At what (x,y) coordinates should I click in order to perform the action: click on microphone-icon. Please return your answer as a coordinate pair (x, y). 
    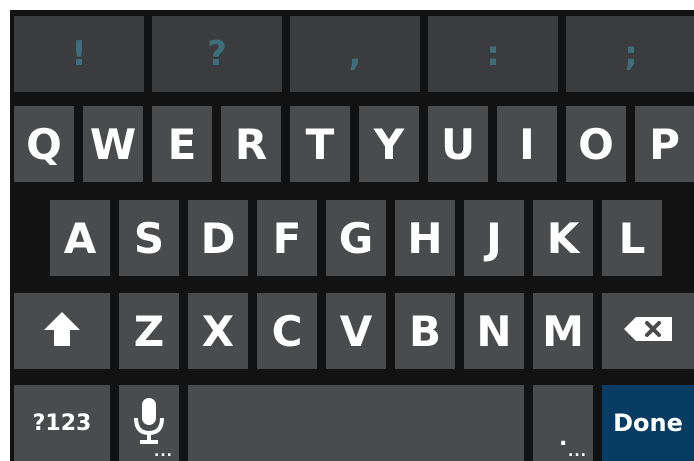
    Looking at the image, I should click on (149, 423).